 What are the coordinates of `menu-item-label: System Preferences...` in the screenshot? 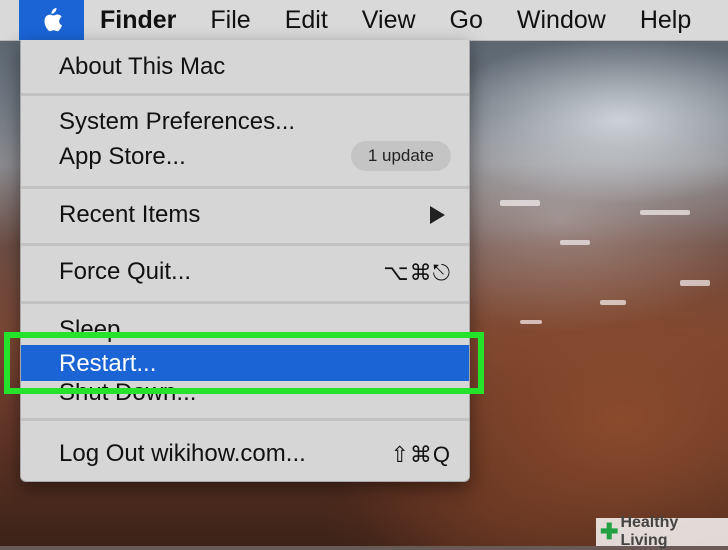 It's located at (177, 121).